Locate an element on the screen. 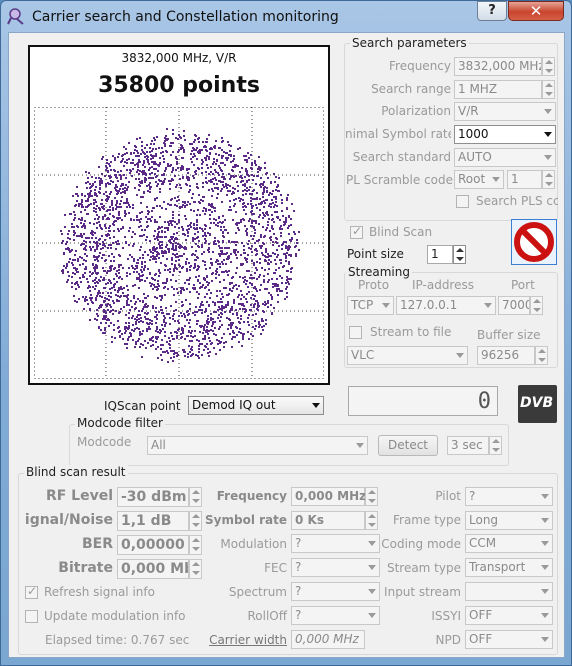 The height and width of the screenshot is (666, 572). update-modulation-checkbox is located at coordinates (31, 616).